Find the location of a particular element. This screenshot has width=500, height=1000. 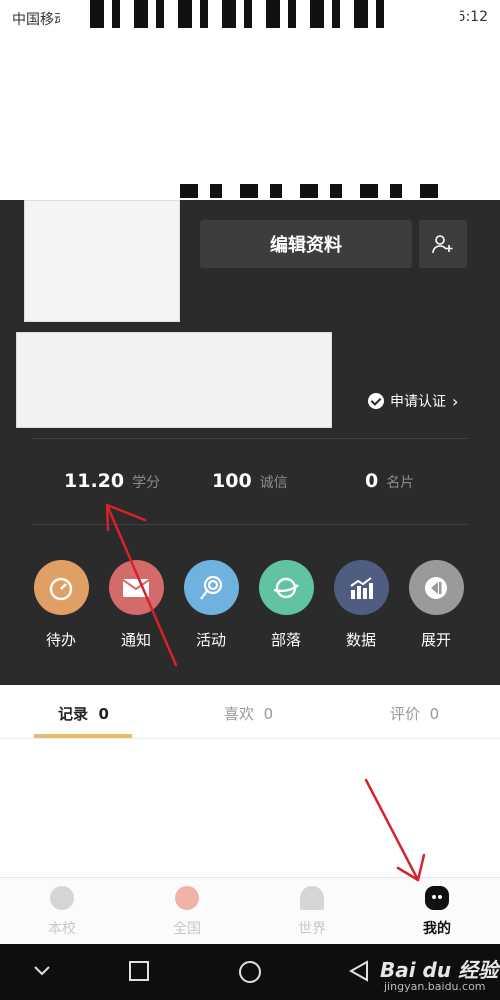

expand-icon is located at coordinates (436, 587).